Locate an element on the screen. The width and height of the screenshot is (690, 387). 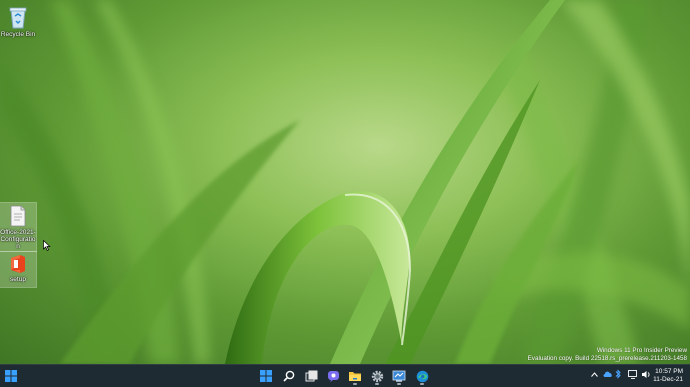
start-button-left is located at coordinates (11, 376).